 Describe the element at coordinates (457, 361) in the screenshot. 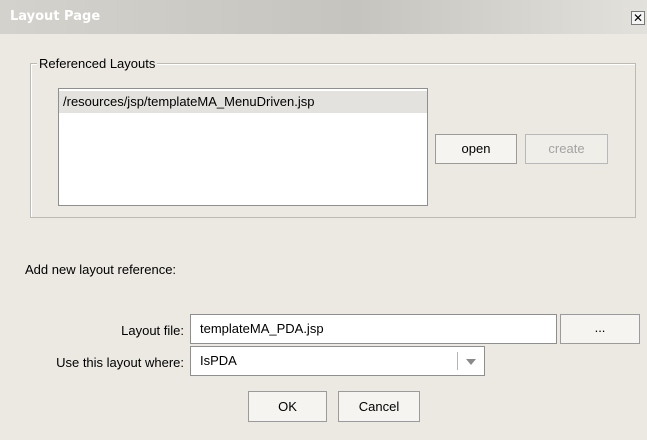

I see `select-divider` at that location.